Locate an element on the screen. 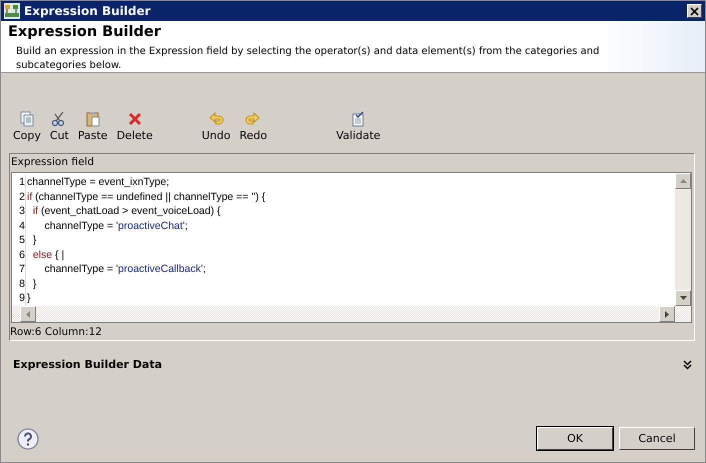 Image resolution: width=706 pixels, height=463 pixels. paste-button: Paste is located at coordinates (93, 128).